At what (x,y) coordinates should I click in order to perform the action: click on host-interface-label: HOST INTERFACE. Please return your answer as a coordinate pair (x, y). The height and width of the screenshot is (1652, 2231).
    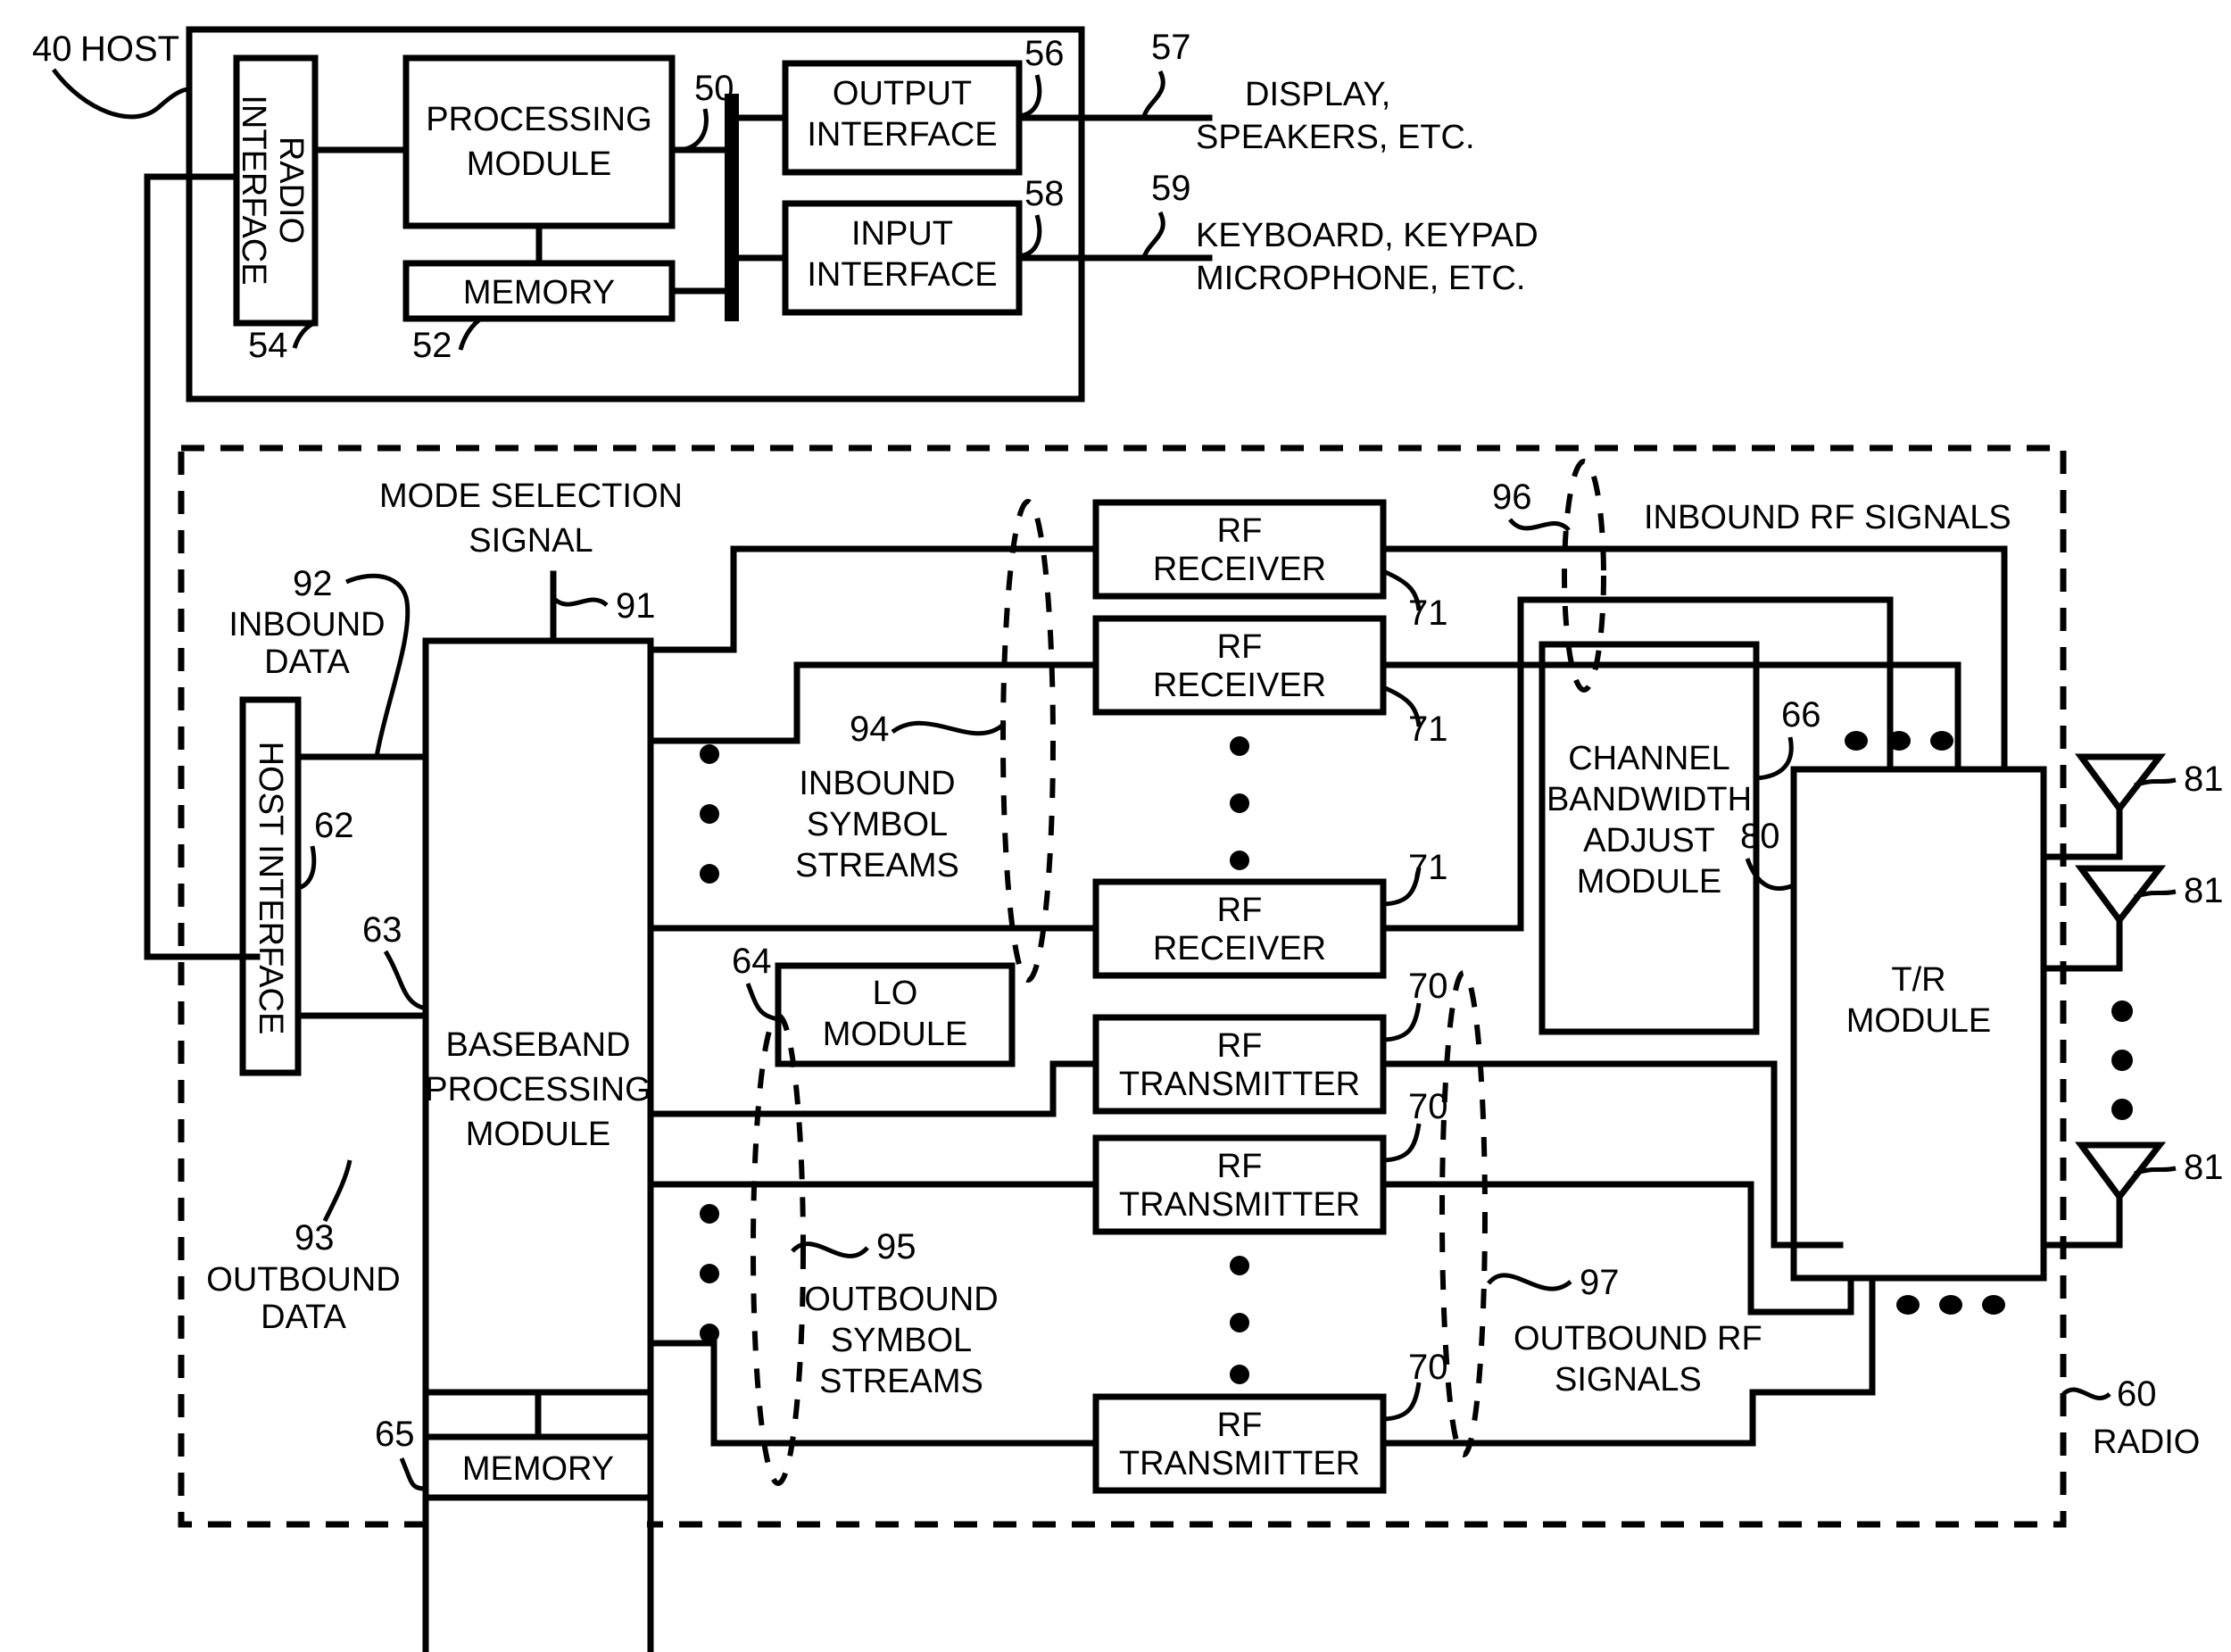
    Looking at the image, I should click on (270, 889).